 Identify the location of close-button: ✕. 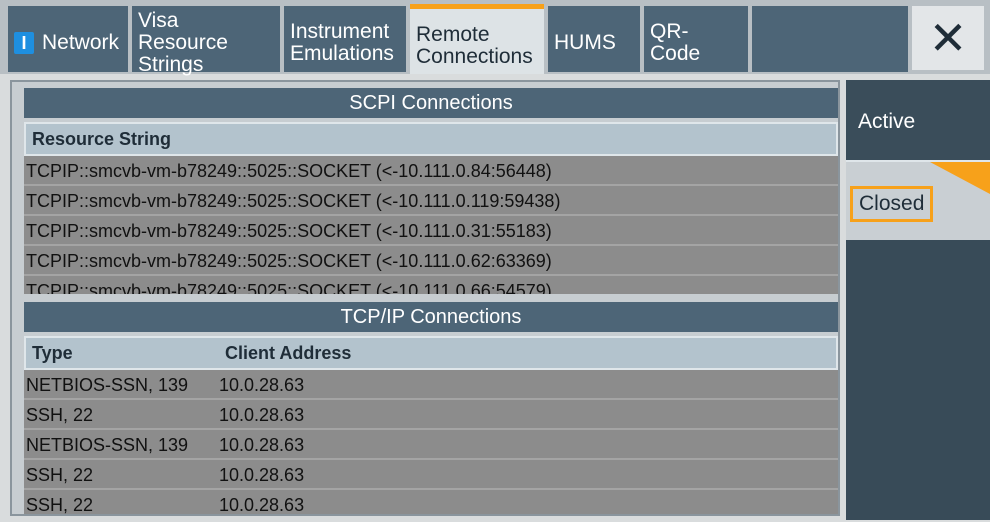
(948, 38).